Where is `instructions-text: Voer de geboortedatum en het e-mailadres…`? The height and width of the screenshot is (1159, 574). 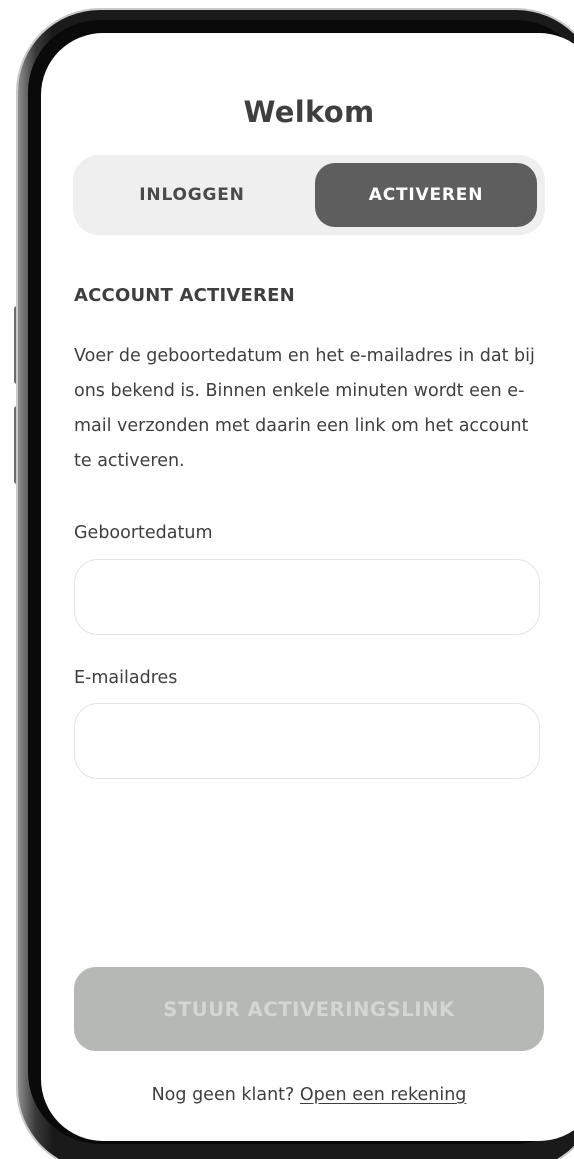
instructions-text: Voer de geboortedatum en het e-mailadres… is located at coordinates (304, 408).